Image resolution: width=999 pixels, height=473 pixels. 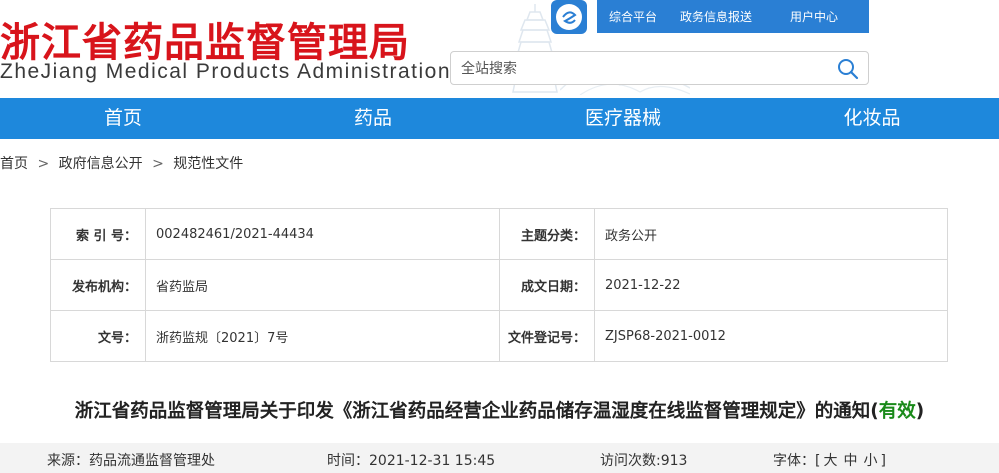 What do you see at coordinates (633, 16) in the screenshot?
I see `top-link-platform: 综合平台` at bounding box center [633, 16].